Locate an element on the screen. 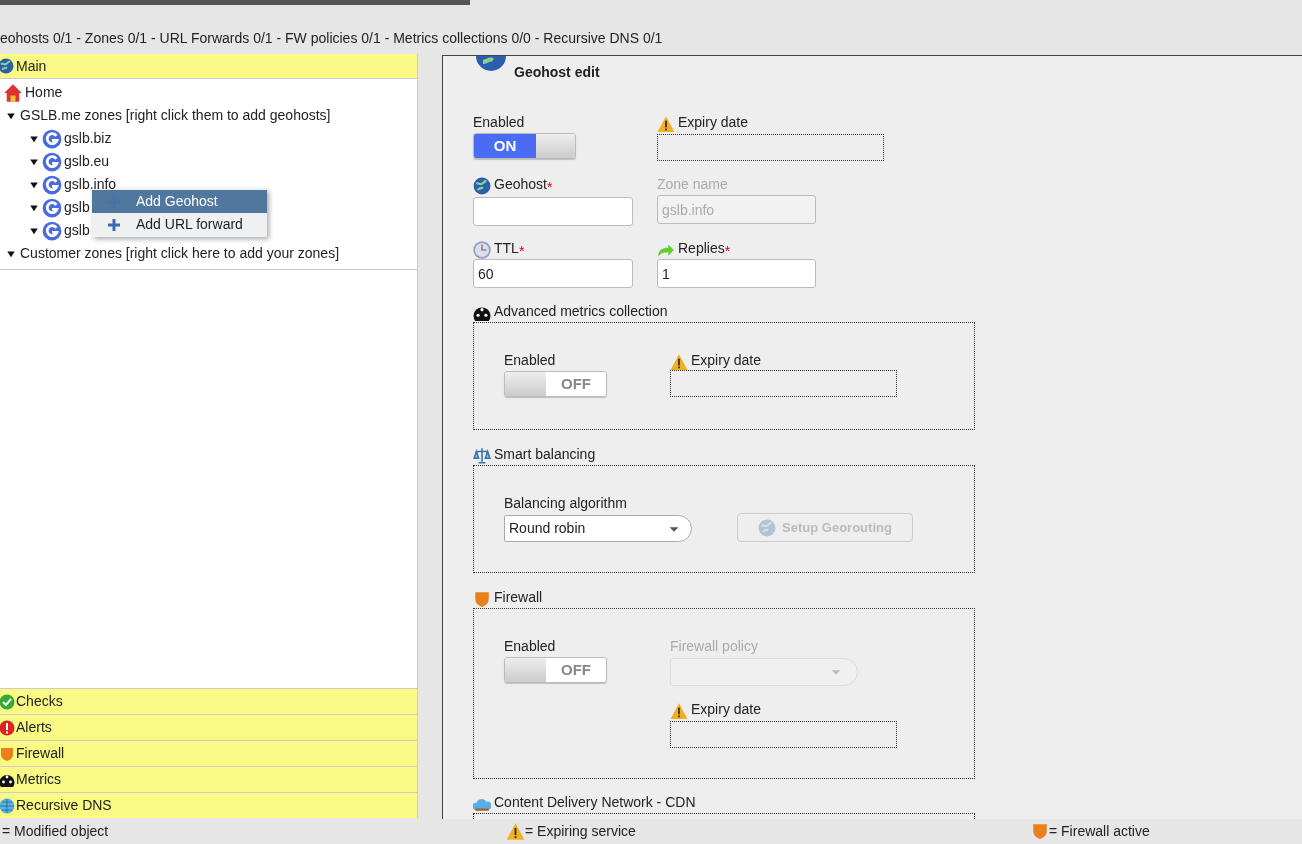 This screenshot has width=1302, height=844. field-label: Advanced metrics collection is located at coordinates (581, 311).